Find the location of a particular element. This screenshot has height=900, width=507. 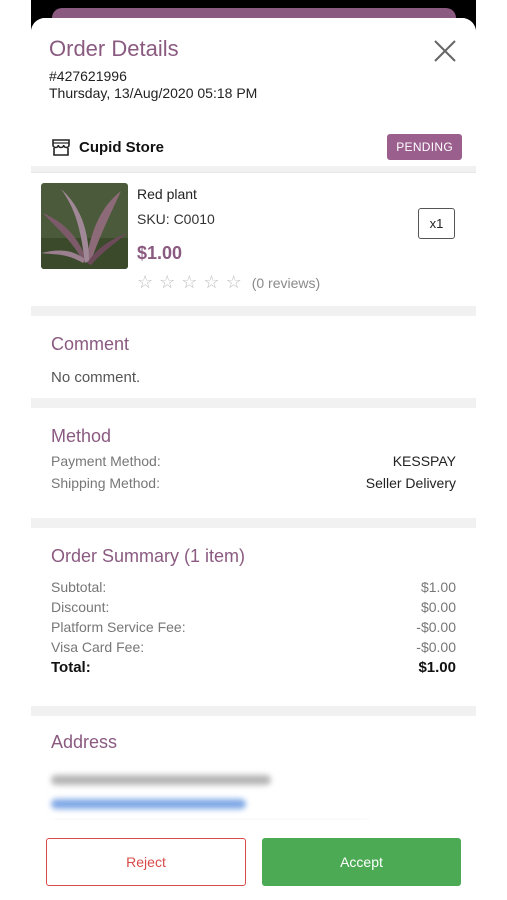

comment-title: Comment is located at coordinates (90, 344).